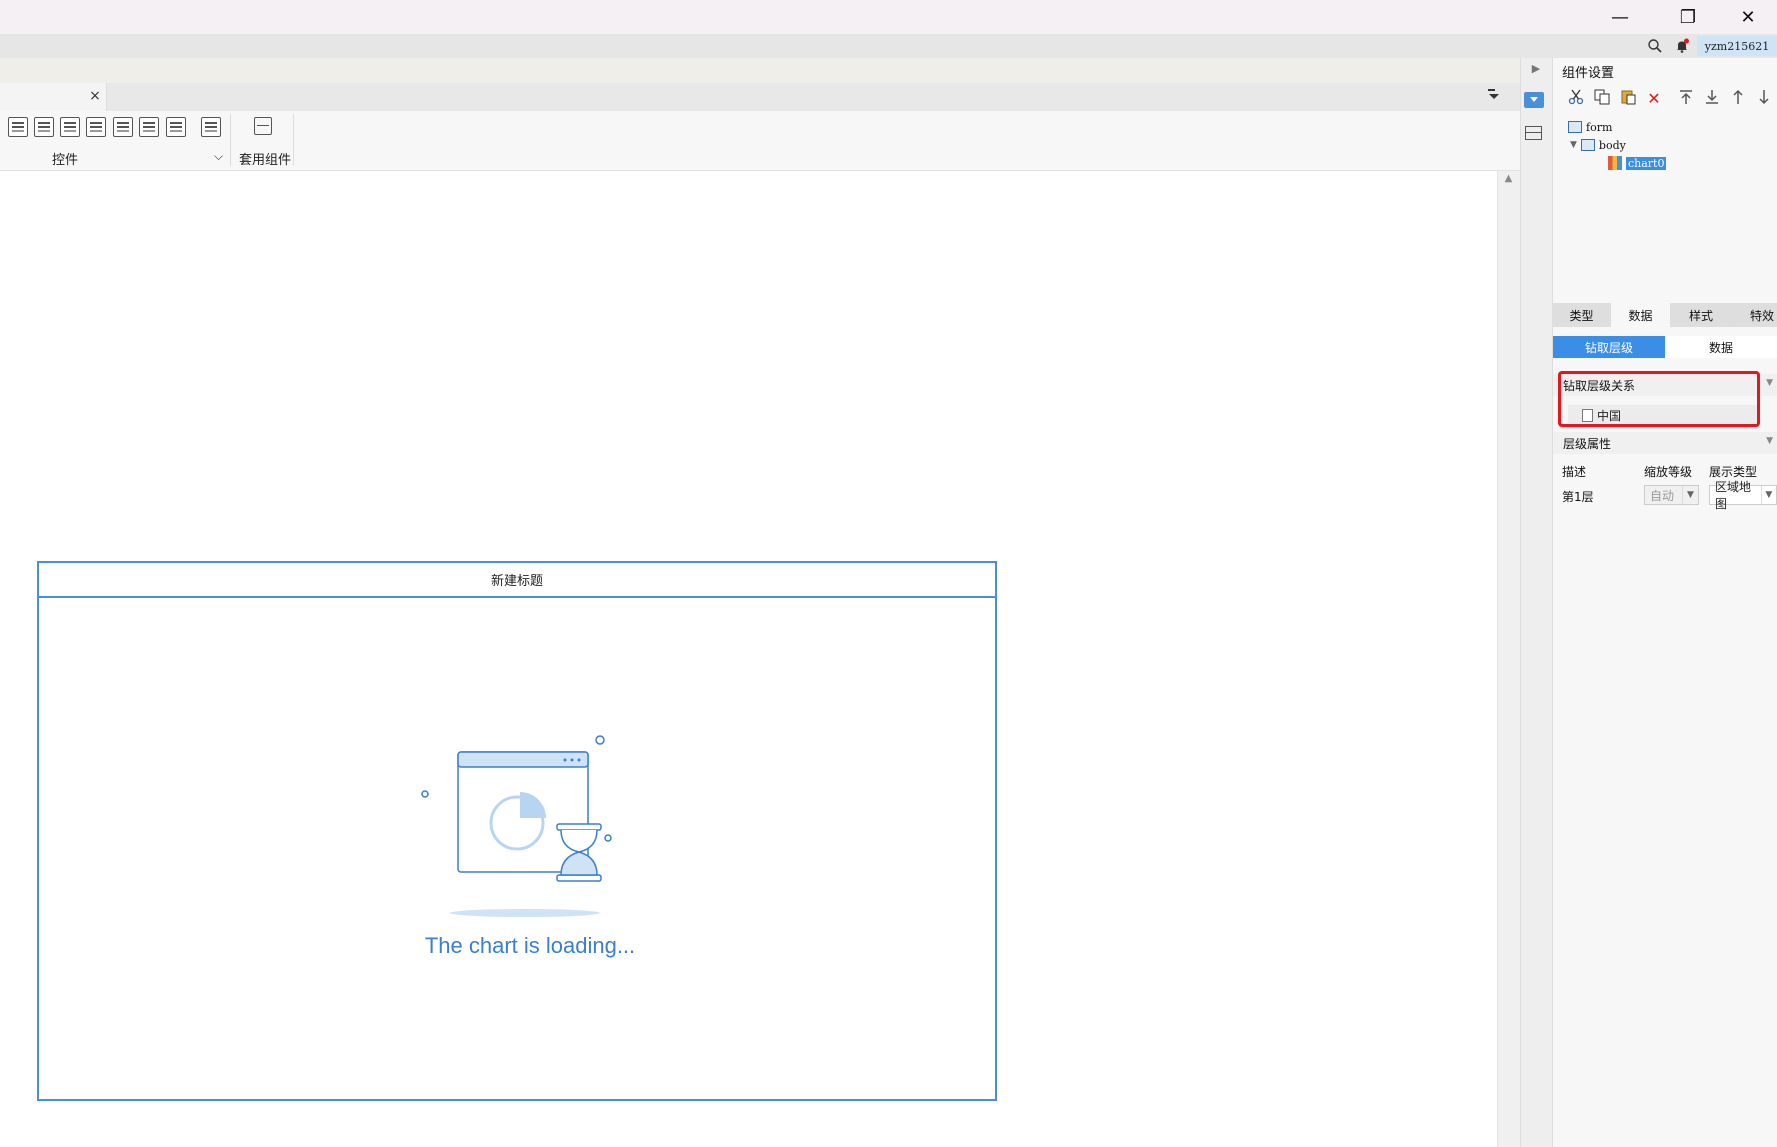 This screenshot has width=1777, height=1147. Describe the element at coordinates (1662, 495) in the screenshot. I see `select-value: 自动` at that location.